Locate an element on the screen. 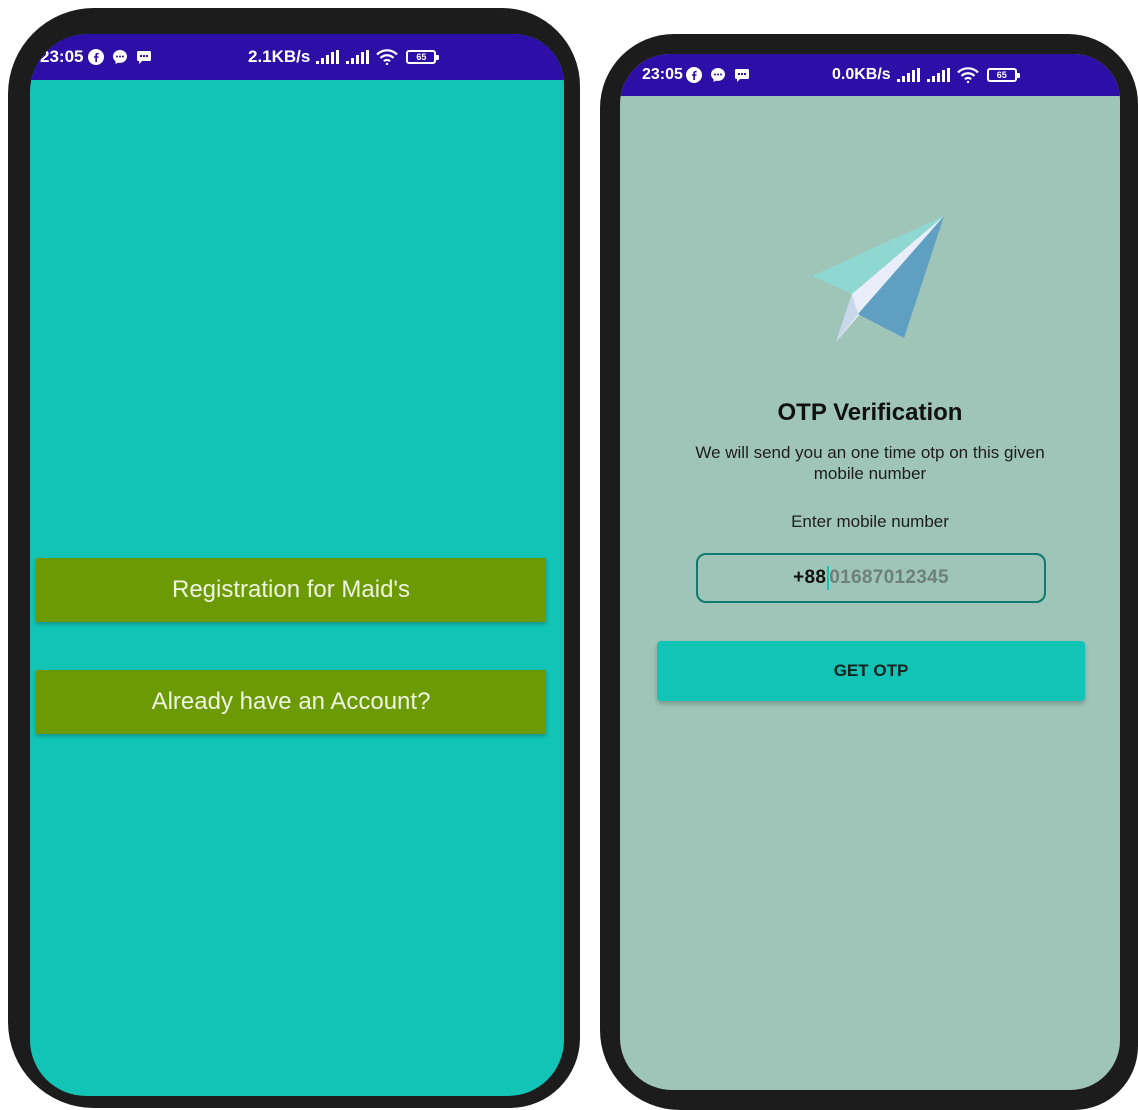 This screenshot has height=1110, width=1138. mobile-number-input: +88 01687012345 is located at coordinates (871, 578).